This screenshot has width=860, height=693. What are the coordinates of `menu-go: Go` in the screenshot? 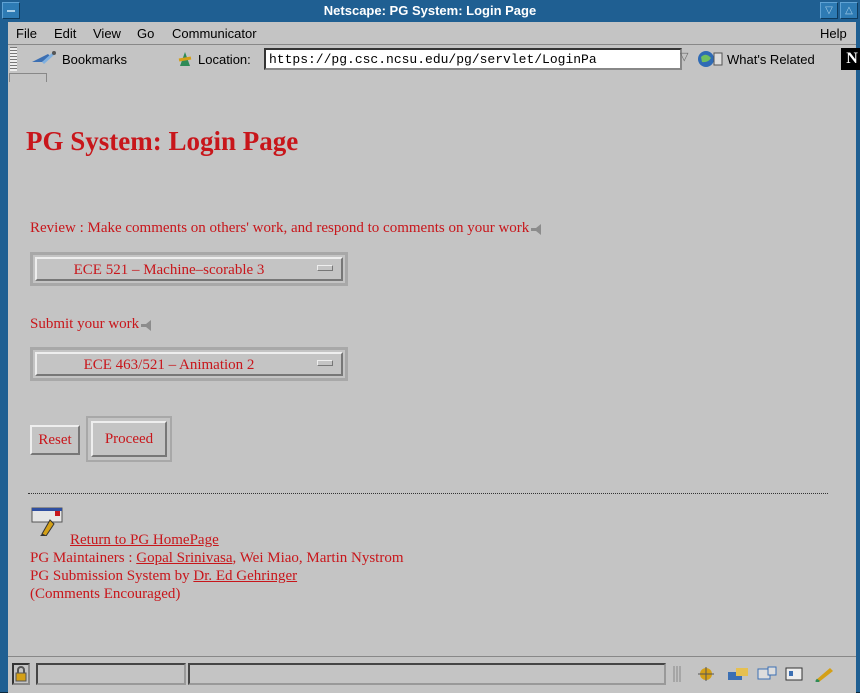 It's located at (145, 33).